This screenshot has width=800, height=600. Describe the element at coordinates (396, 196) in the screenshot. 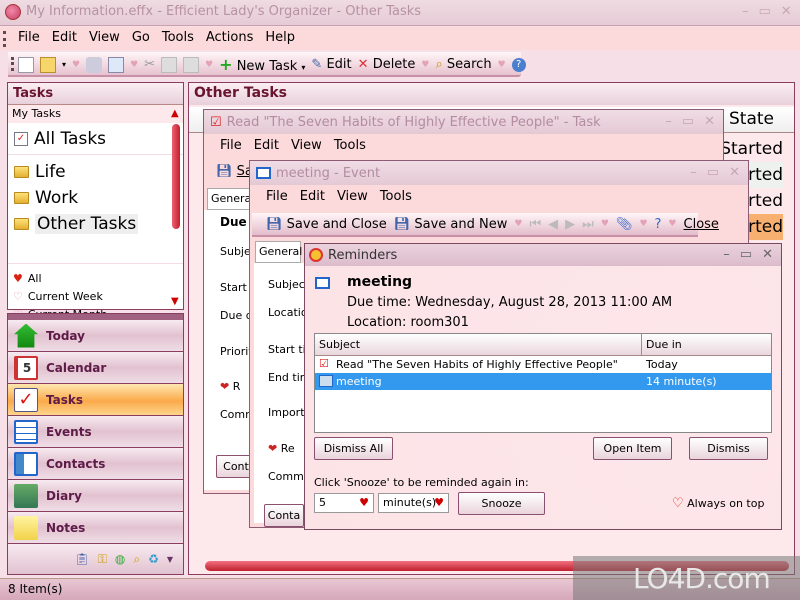

I see `event-menu-tools: Tools` at that location.